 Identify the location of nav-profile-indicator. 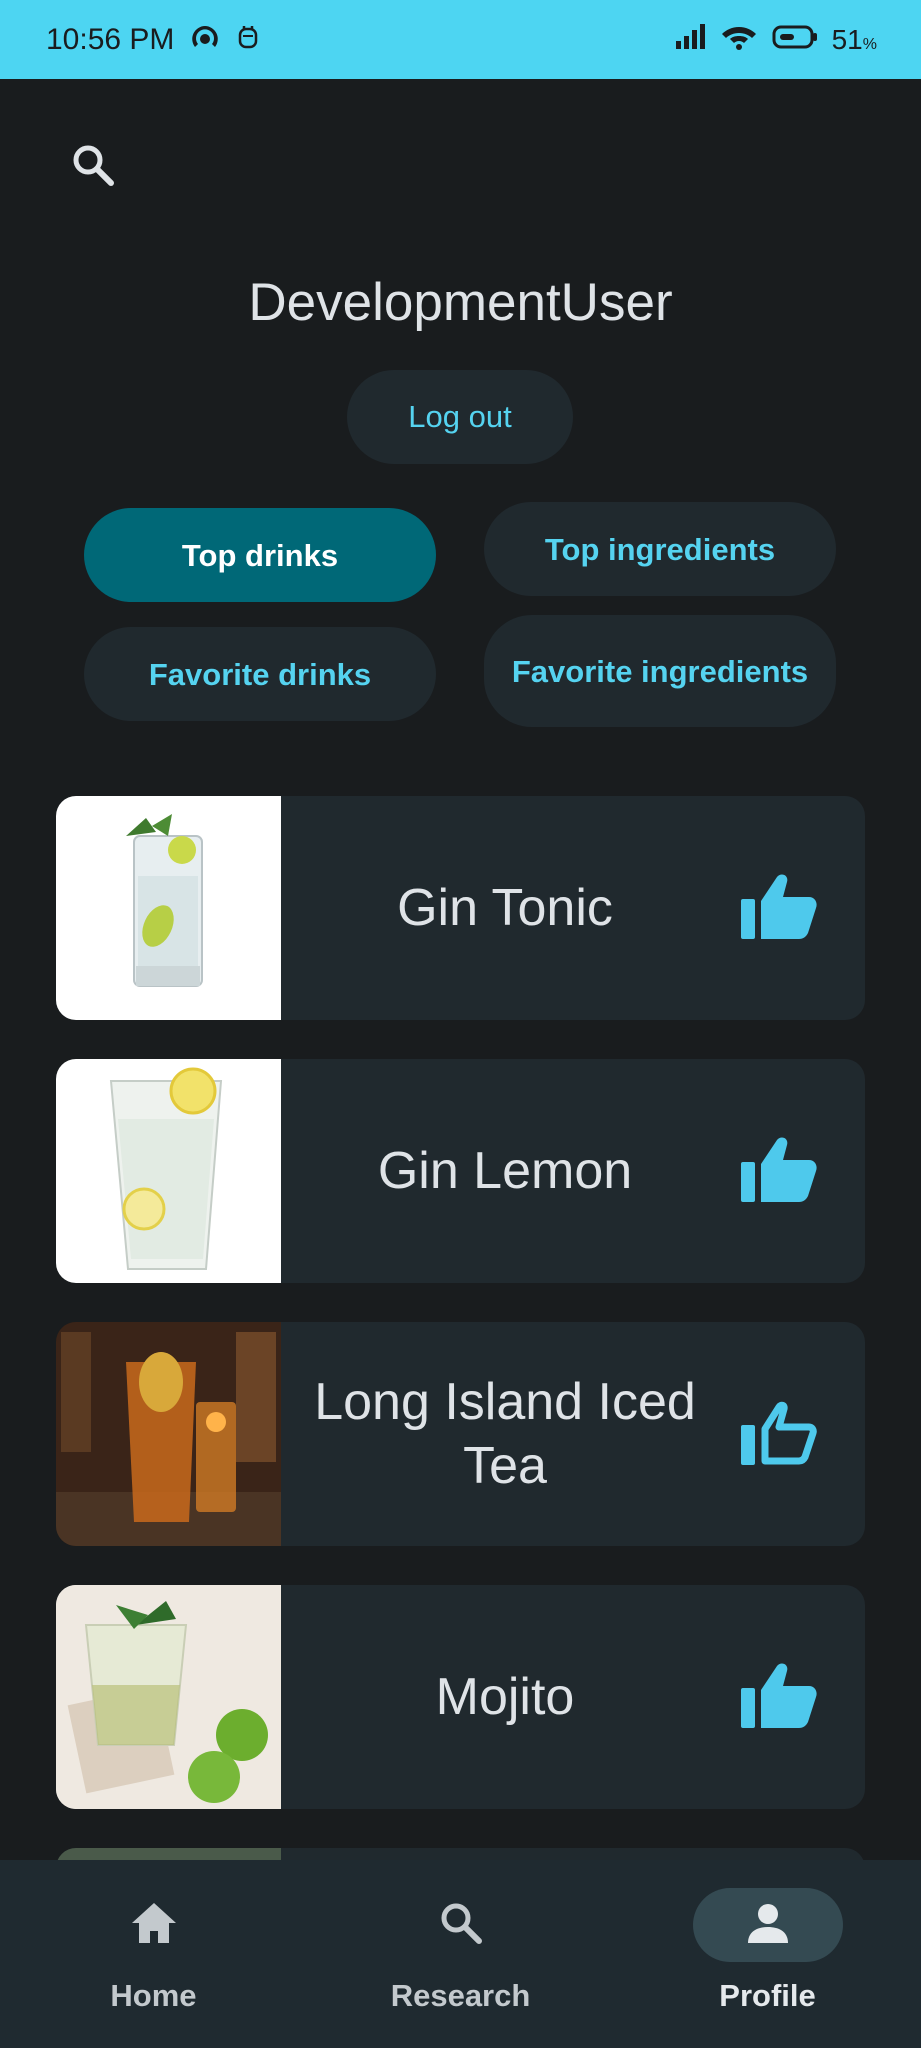
(767, 1925).